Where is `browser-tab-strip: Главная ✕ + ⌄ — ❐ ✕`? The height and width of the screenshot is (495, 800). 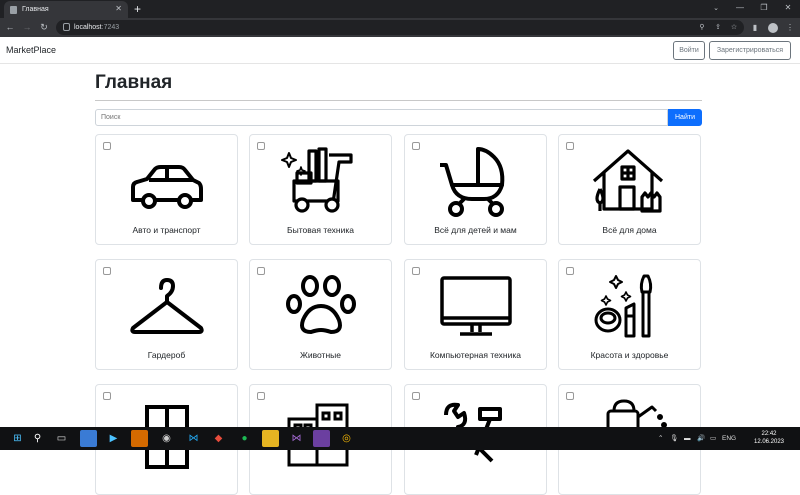 browser-tab-strip: Главная ✕ + ⌄ — ❐ ✕ is located at coordinates (400, 9).